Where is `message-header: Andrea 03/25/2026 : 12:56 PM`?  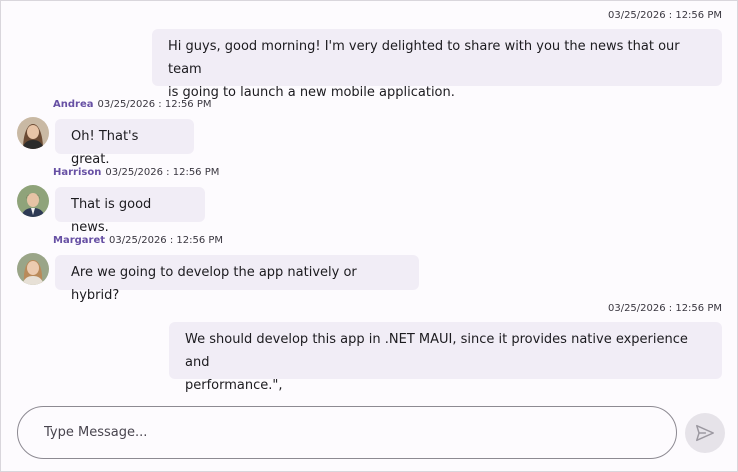 message-header: Andrea 03/25/2026 : 12:56 PM is located at coordinates (132, 104).